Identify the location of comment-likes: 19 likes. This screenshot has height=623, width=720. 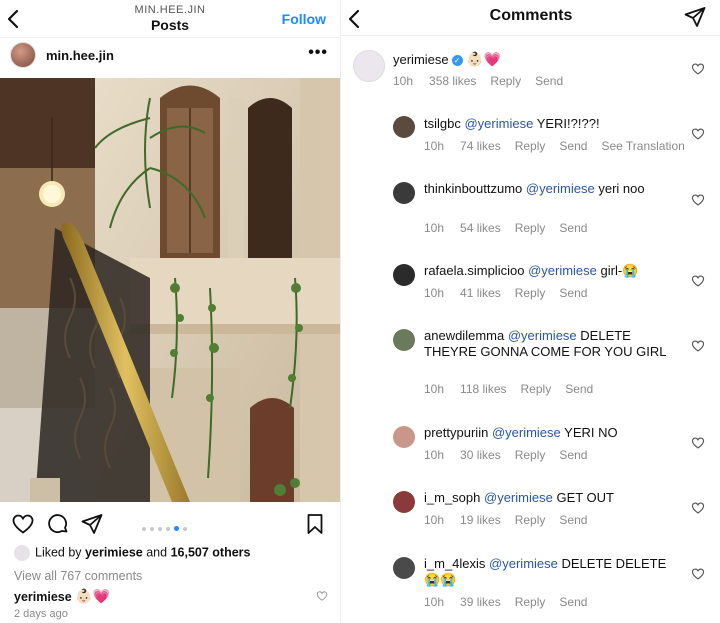
(480, 520).